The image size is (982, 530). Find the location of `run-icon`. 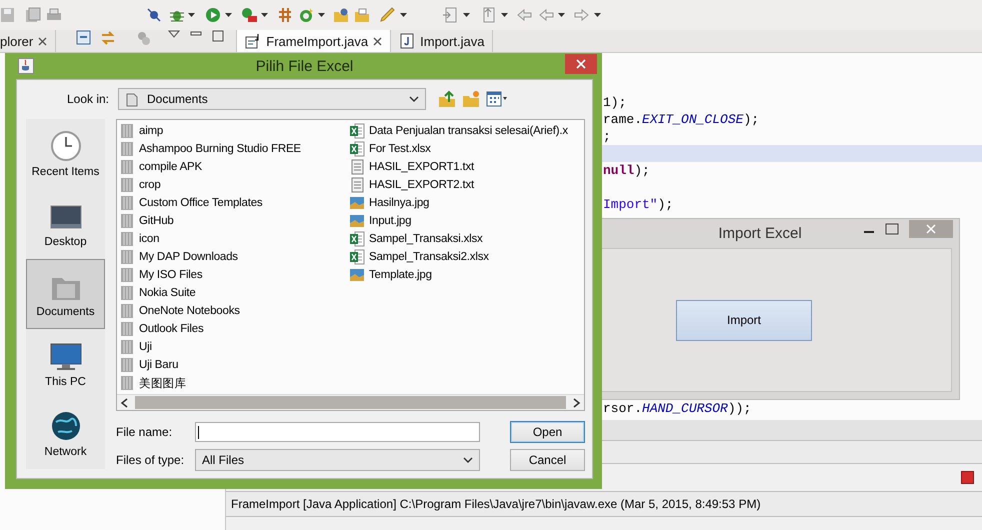

run-icon is located at coordinates (213, 15).